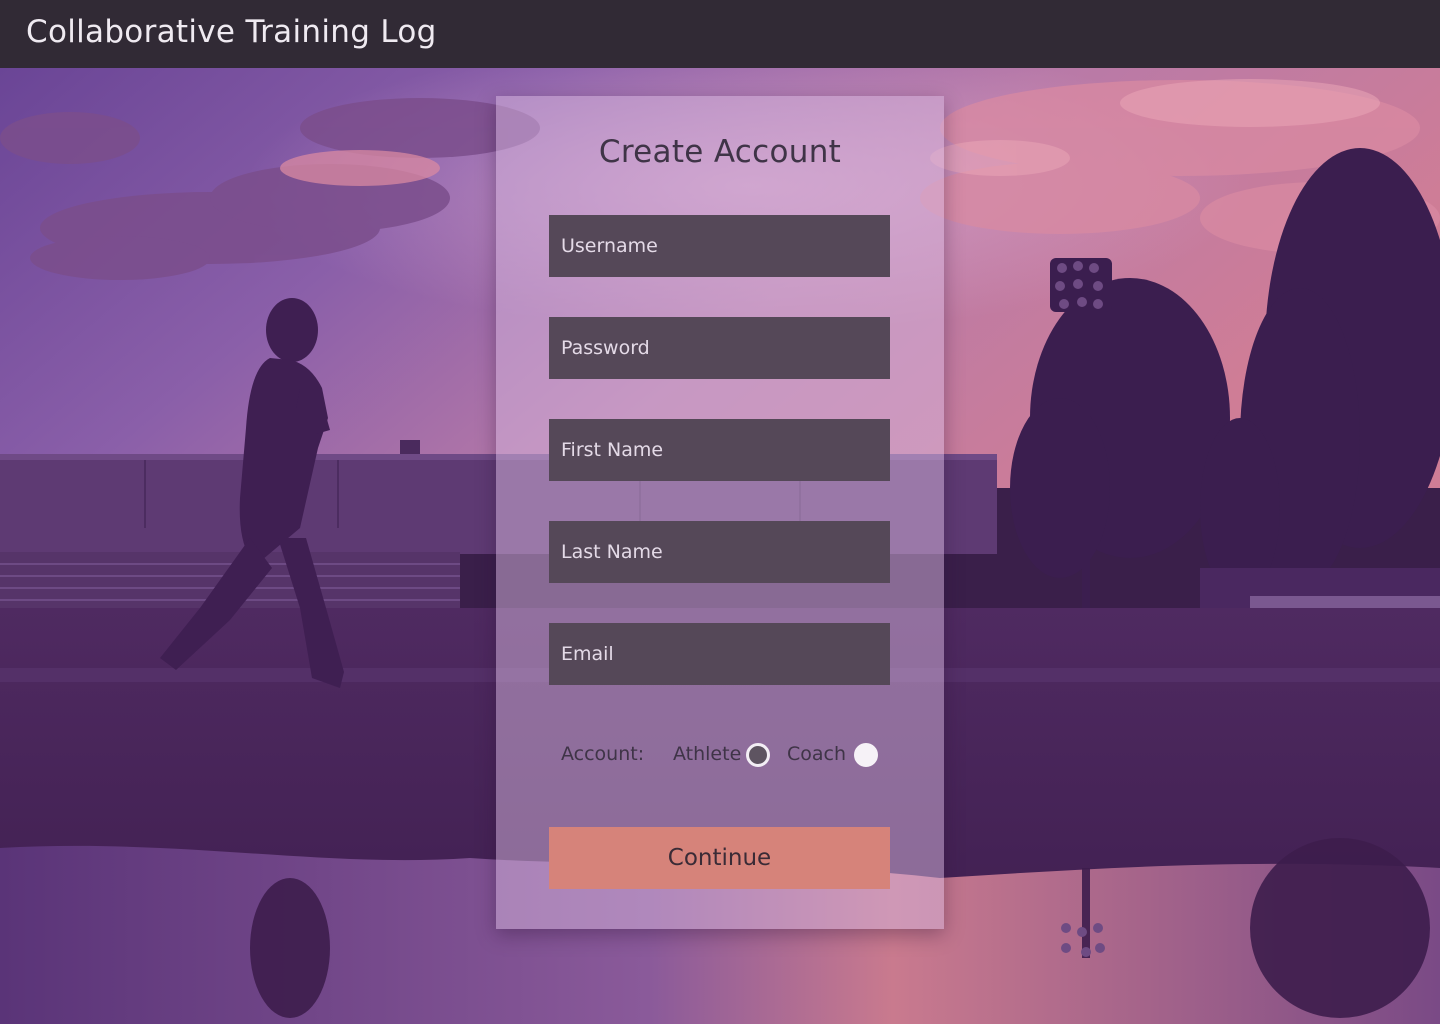 This screenshot has width=1440, height=1024. Describe the element at coordinates (719, 552) in the screenshot. I see `last-name-input` at that location.